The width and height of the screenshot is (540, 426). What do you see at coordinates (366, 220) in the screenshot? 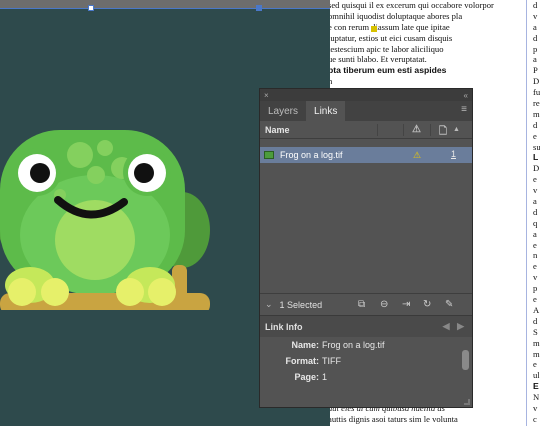
I see `links-list: Frog on a log.tif ⚠ 1` at bounding box center [366, 220].